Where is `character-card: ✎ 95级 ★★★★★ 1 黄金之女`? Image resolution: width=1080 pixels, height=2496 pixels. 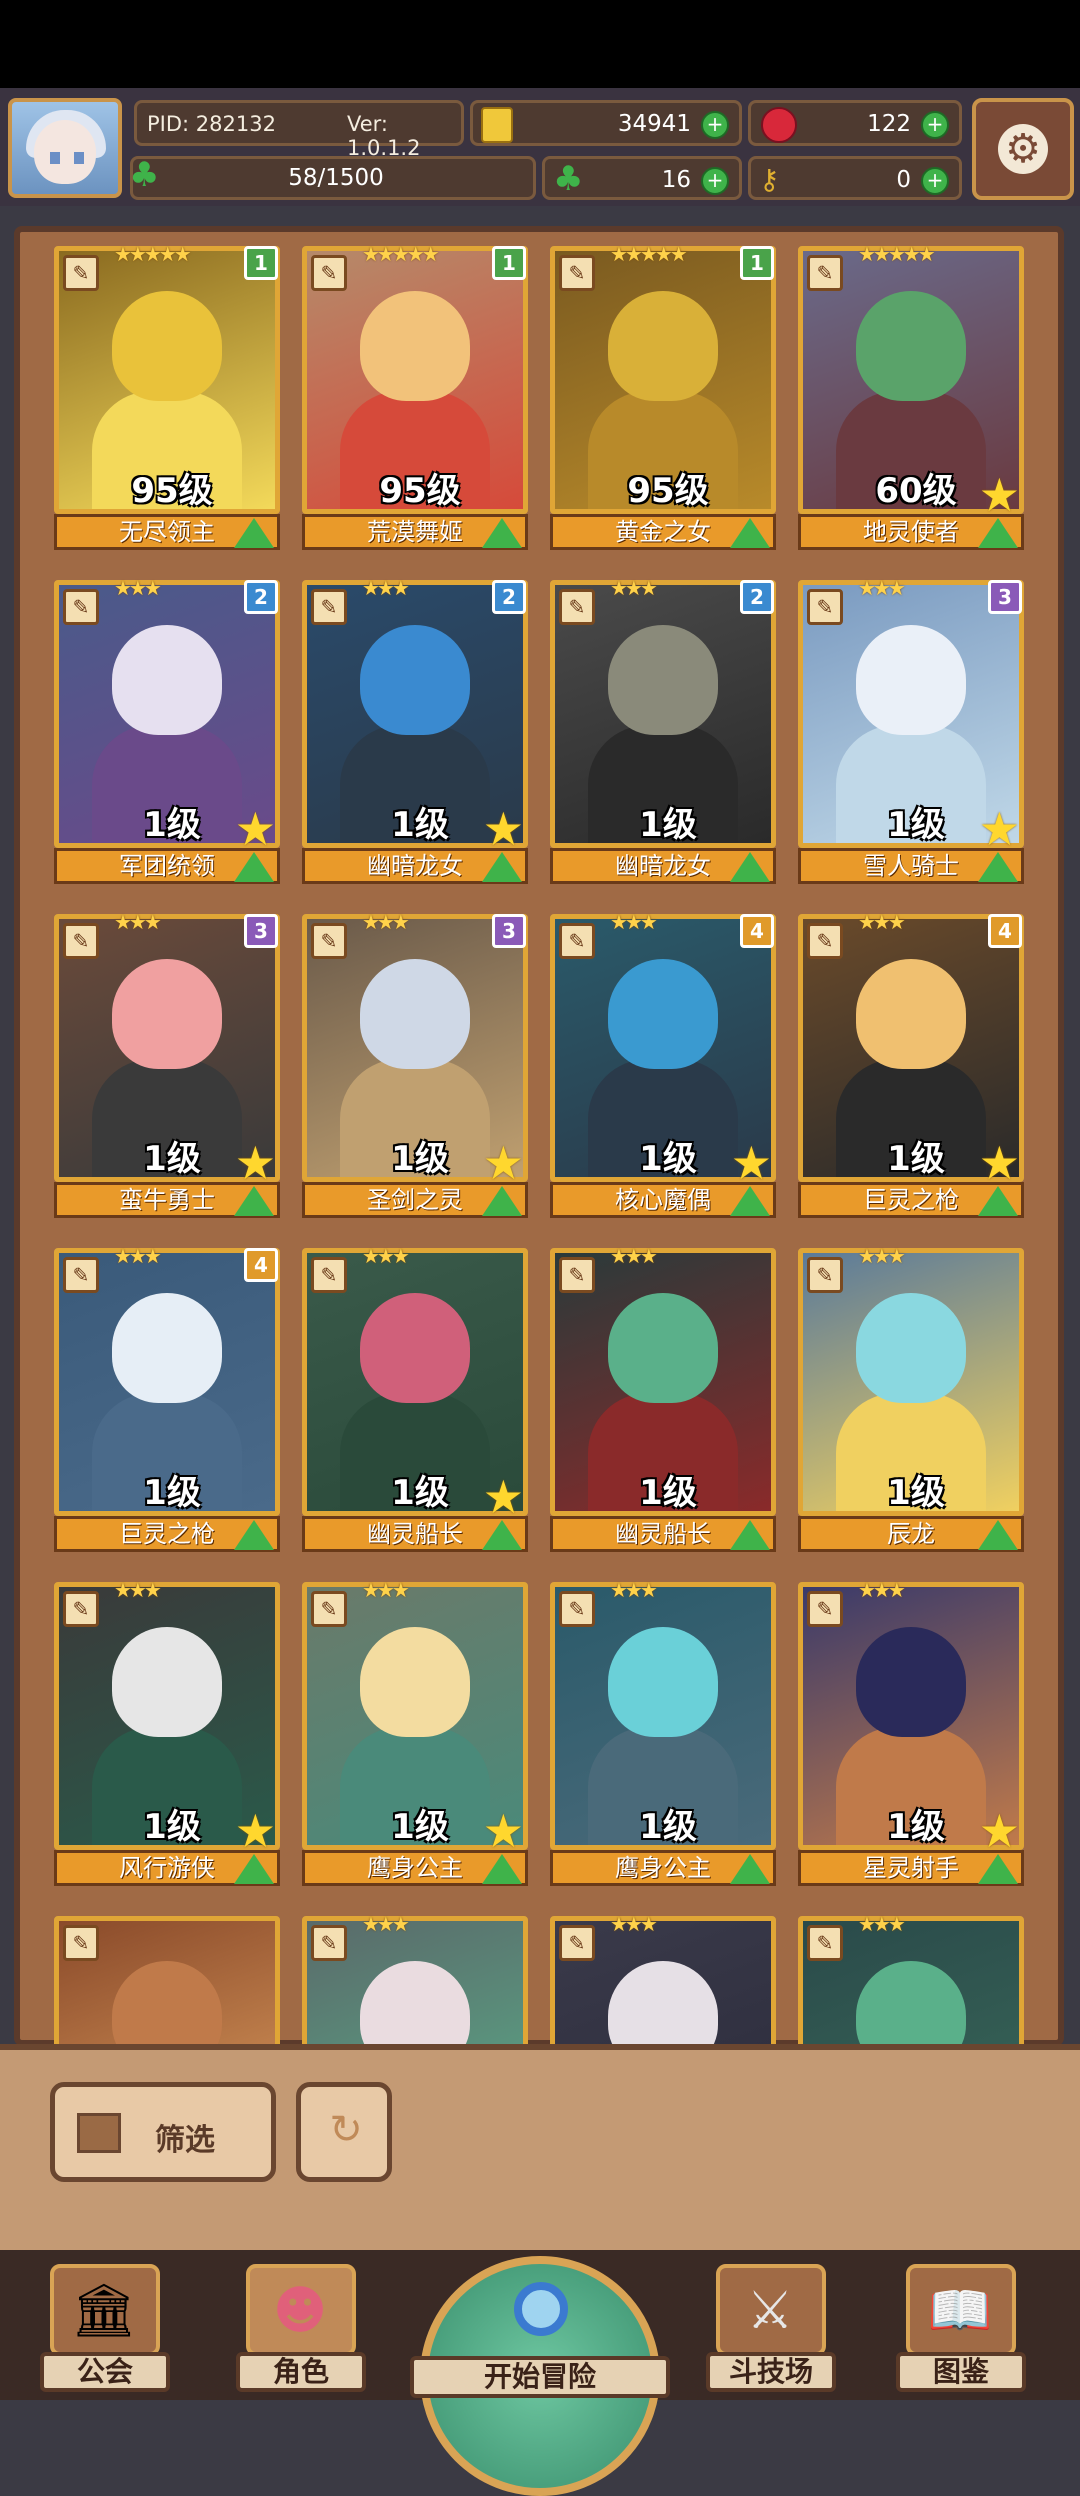 character-card: ✎ 95级 ★★★★★ 1 黄金之女 is located at coordinates (663, 399).